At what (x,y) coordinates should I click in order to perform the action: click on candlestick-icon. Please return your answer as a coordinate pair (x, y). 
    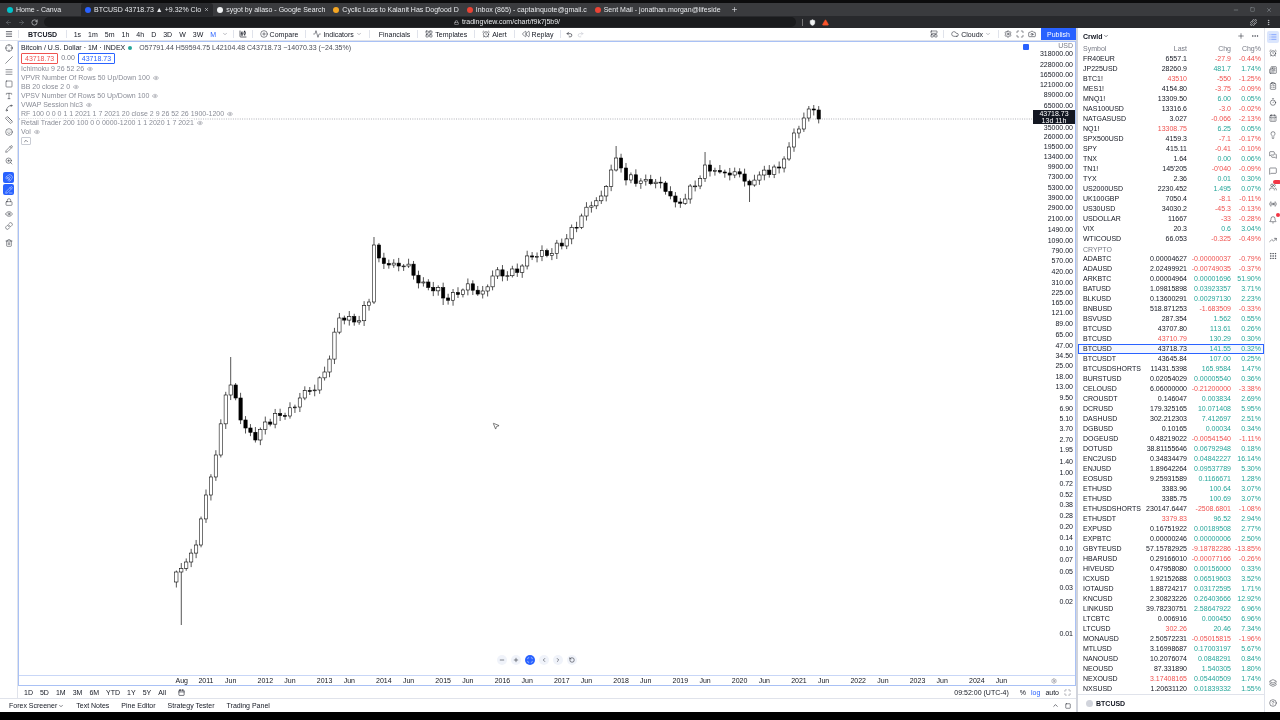
    Looking at the image, I should click on (242, 34).